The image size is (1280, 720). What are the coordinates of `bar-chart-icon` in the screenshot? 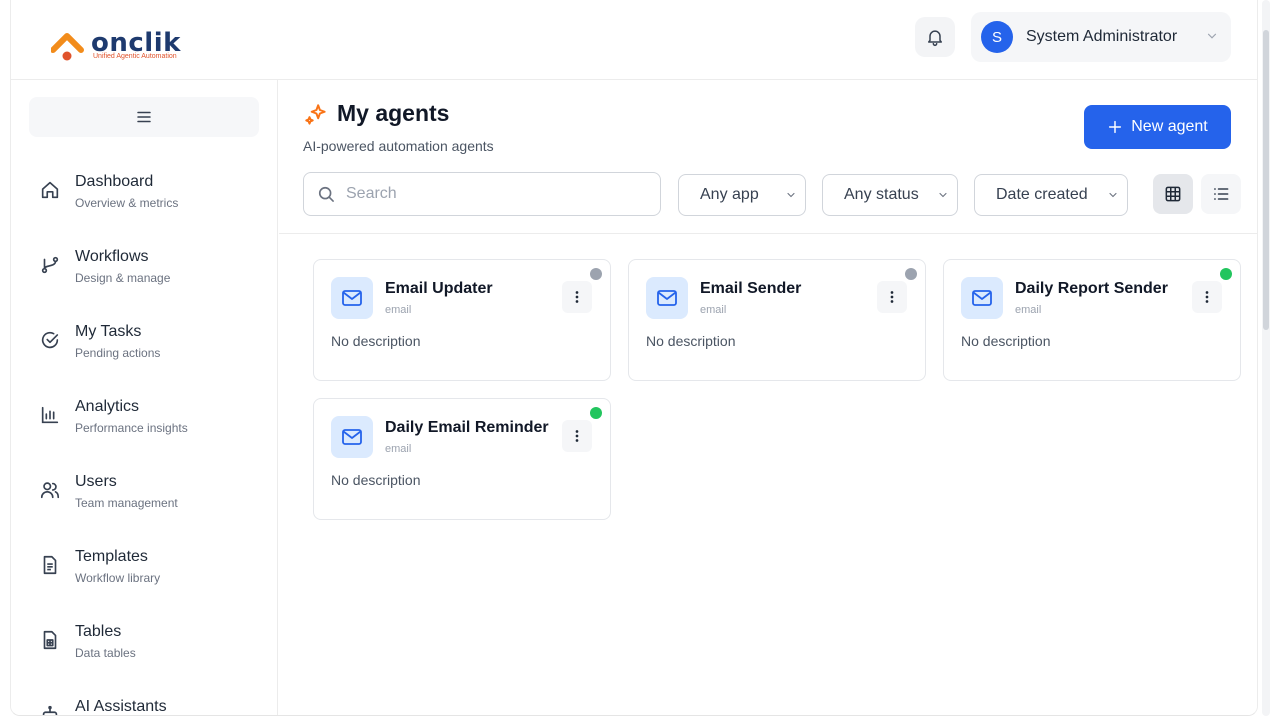 It's located at (50, 415).